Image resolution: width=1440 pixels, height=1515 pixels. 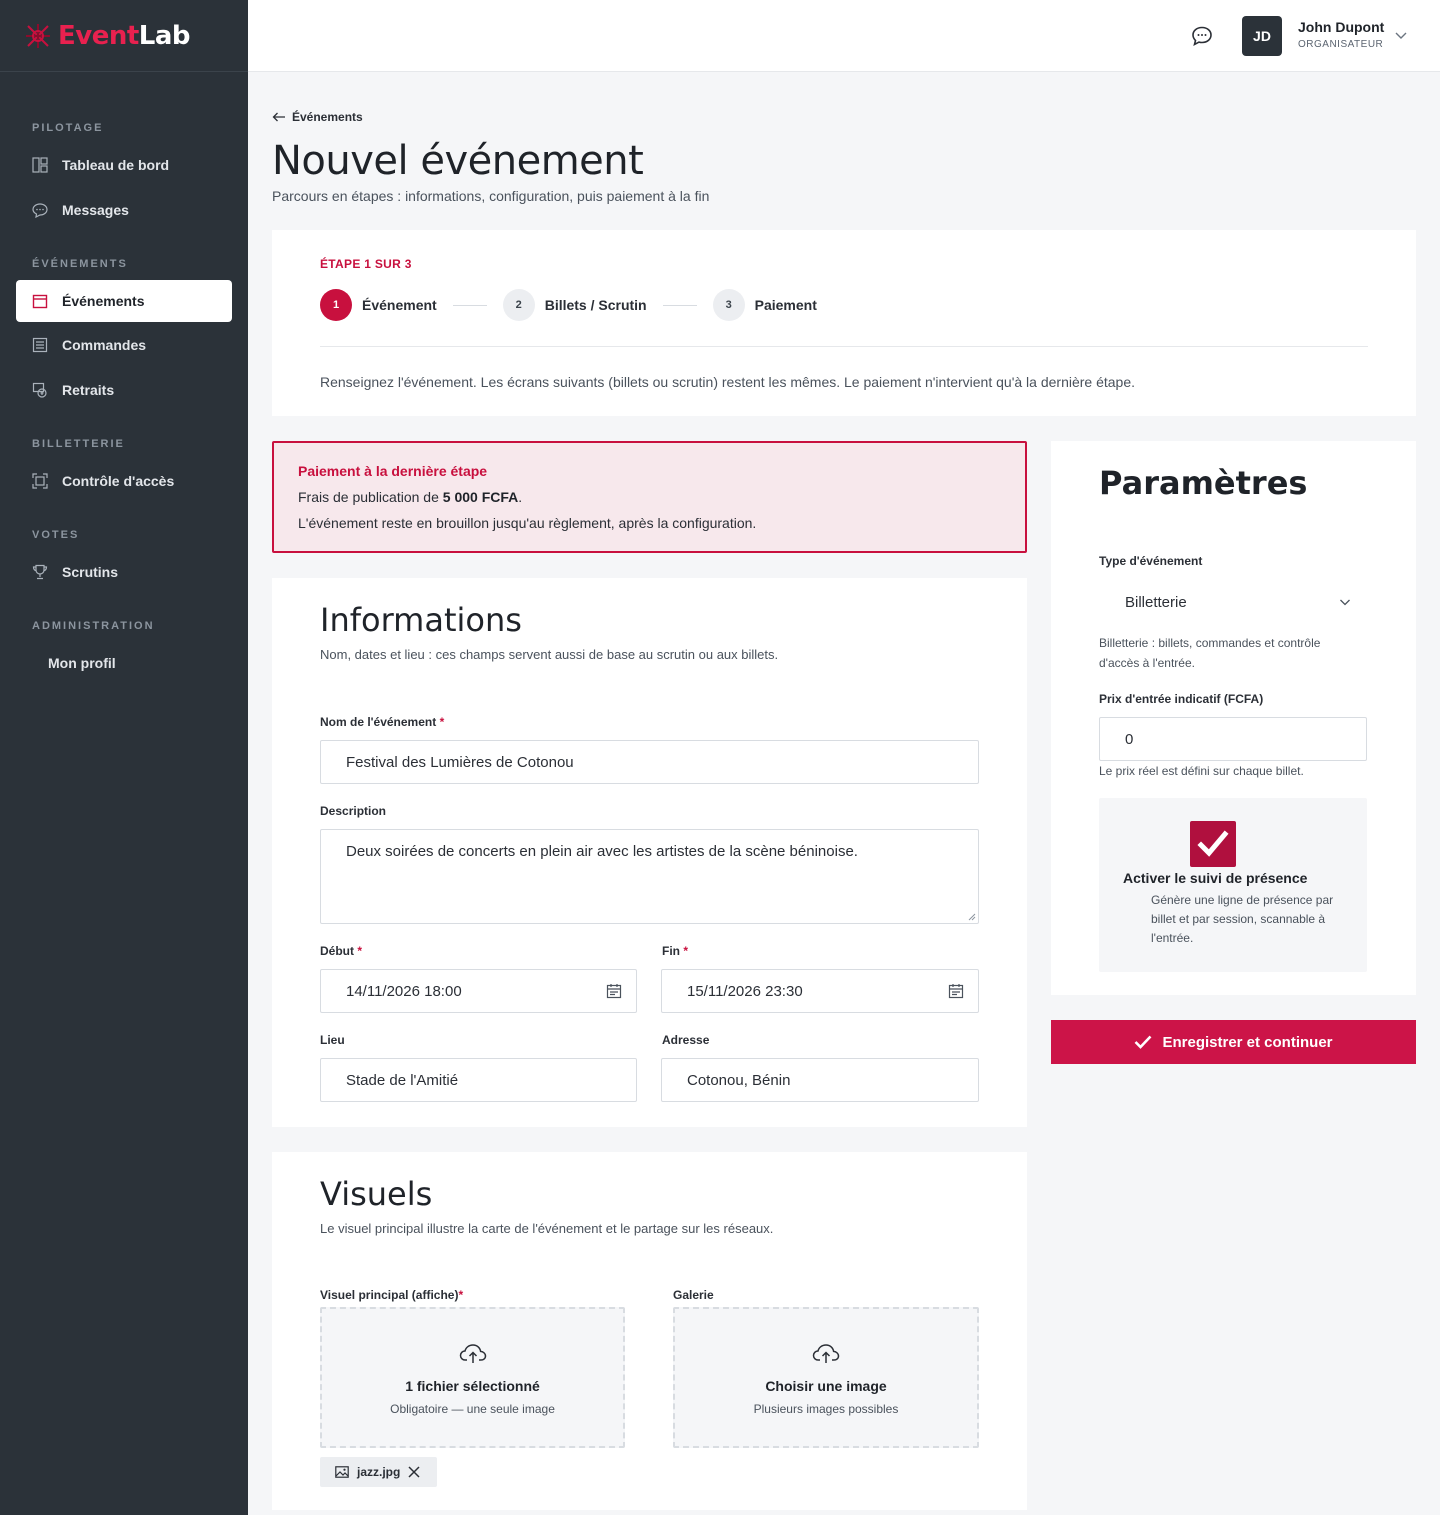 I want to click on sidebar-item-dashboard: Tableau de bord, so click(x=124, y=165).